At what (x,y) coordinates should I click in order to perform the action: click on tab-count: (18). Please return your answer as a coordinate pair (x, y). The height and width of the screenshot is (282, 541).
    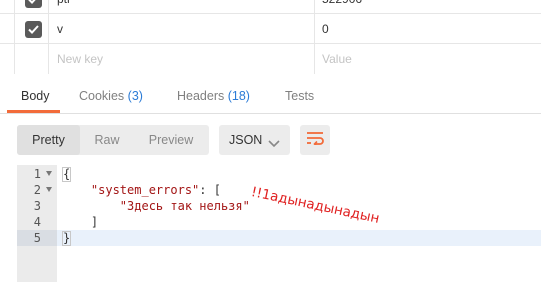
    Looking at the image, I should click on (238, 96).